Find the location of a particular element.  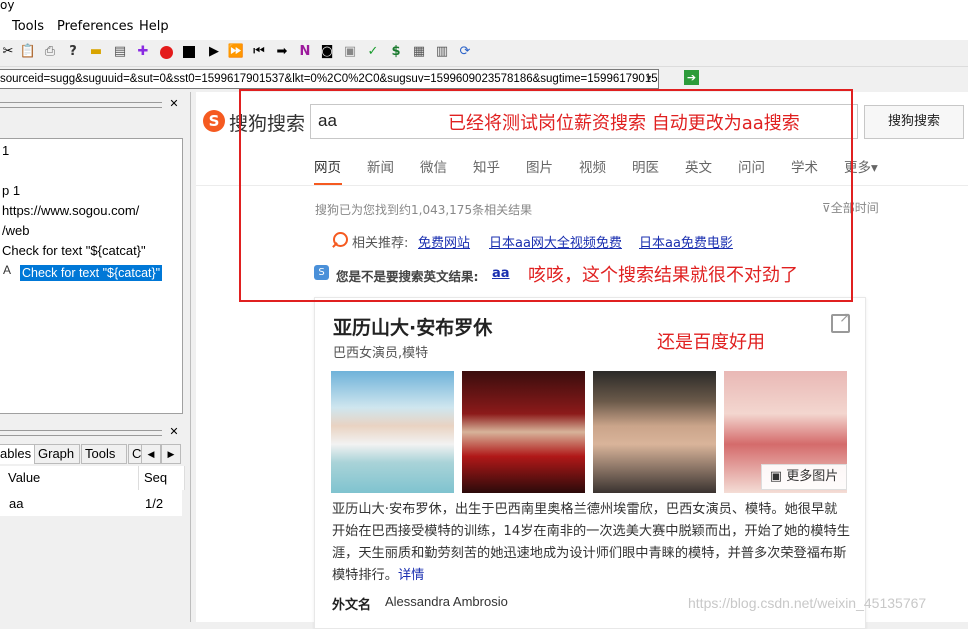

annotation-text: 还是百度好用 is located at coordinates (711, 342).